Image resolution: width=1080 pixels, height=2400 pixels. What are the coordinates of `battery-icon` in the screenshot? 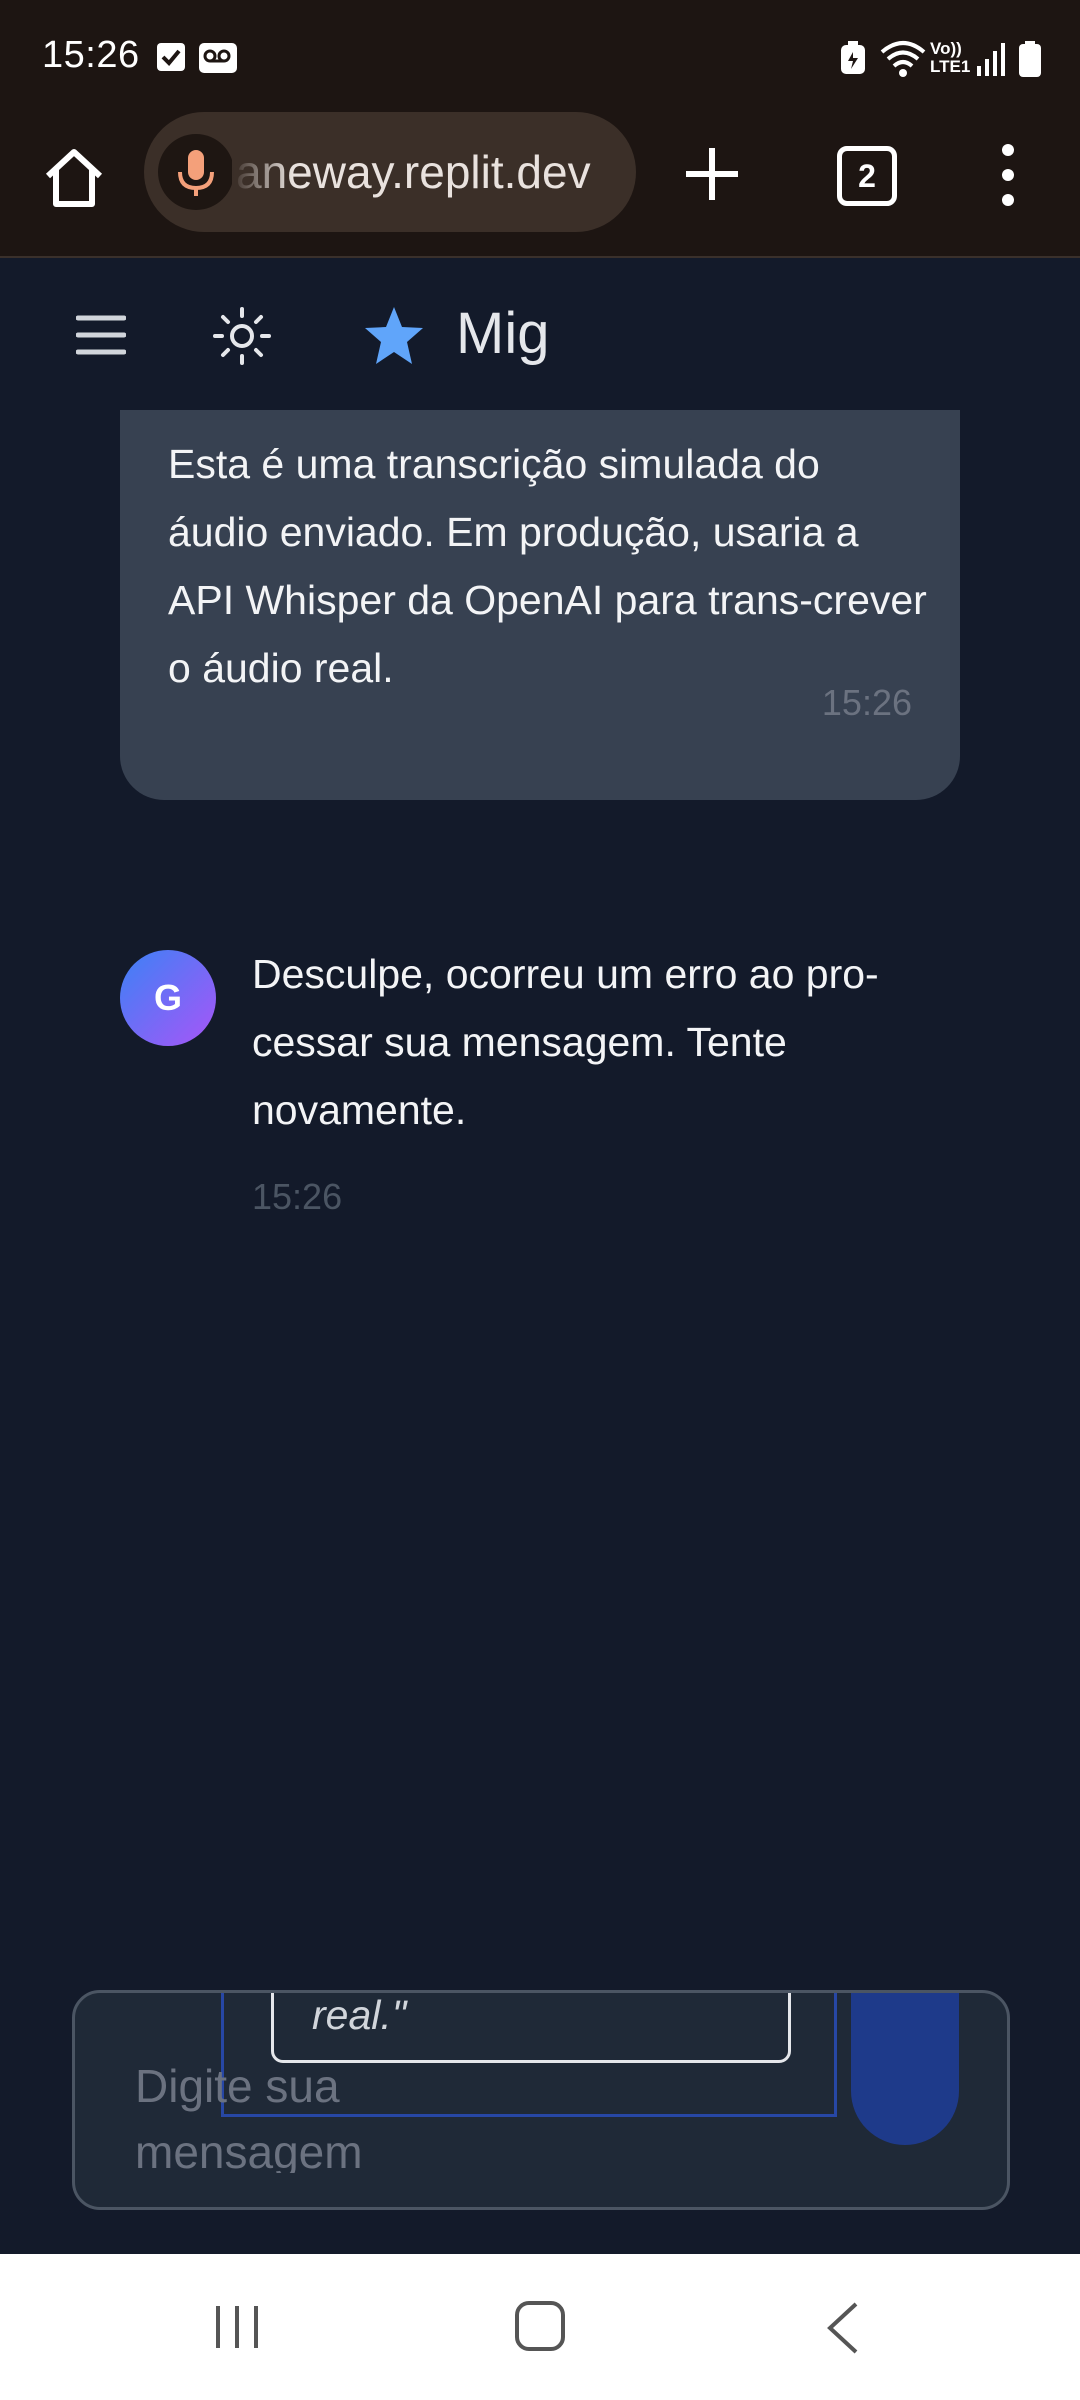 It's located at (1030, 59).